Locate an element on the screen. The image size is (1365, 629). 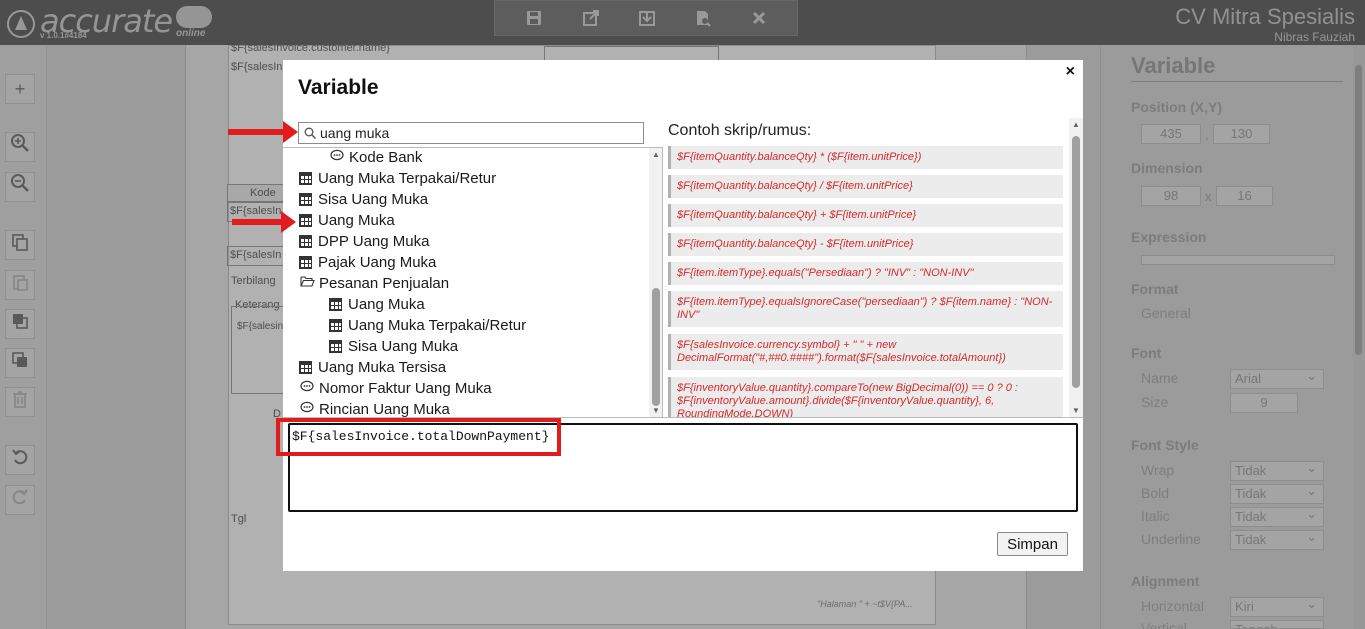
tree-item: Pesanan Penjualan is located at coordinates (374, 284).